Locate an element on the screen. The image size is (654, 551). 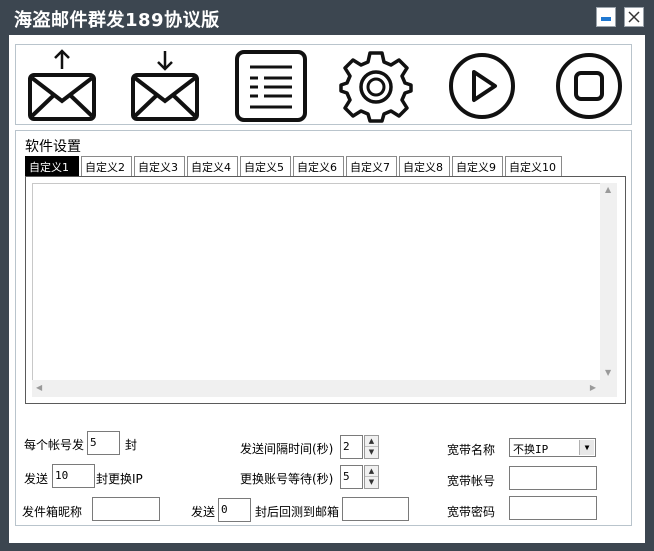
window-title: 海盗邮件群发189协议版 is located at coordinates (117, 20).